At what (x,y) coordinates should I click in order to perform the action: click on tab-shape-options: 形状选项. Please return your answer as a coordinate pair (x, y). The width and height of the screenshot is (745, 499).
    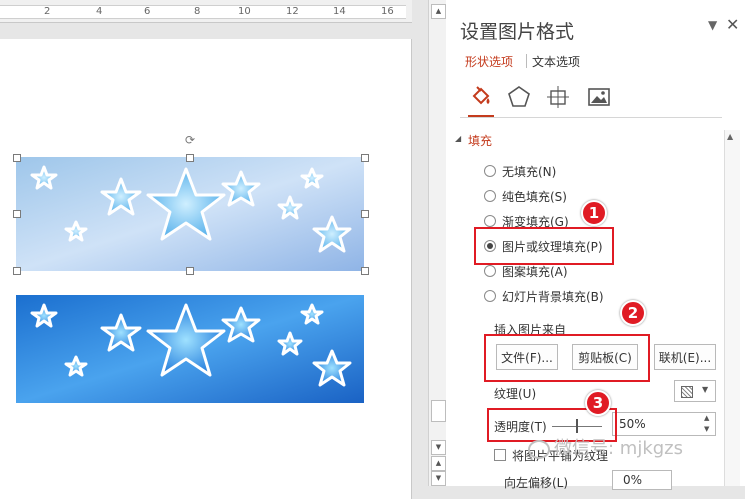
    Looking at the image, I should click on (489, 61).